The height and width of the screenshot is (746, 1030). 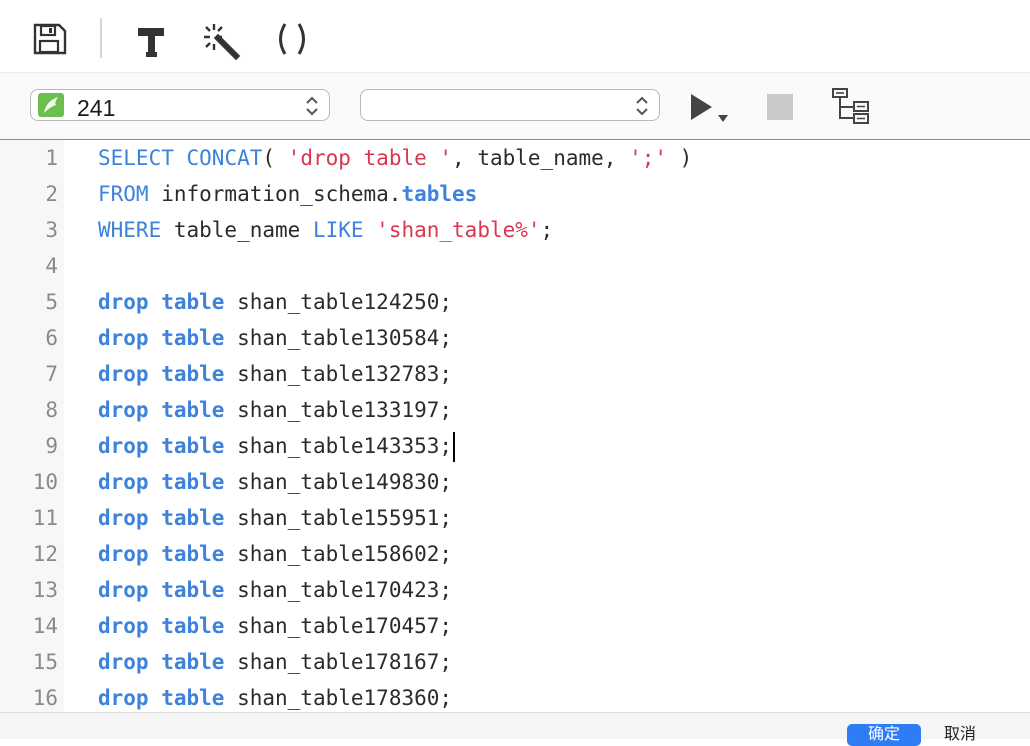 What do you see at coordinates (370, 158) in the screenshot?
I see `string-token: 'drop table '` at bounding box center [370, 158].